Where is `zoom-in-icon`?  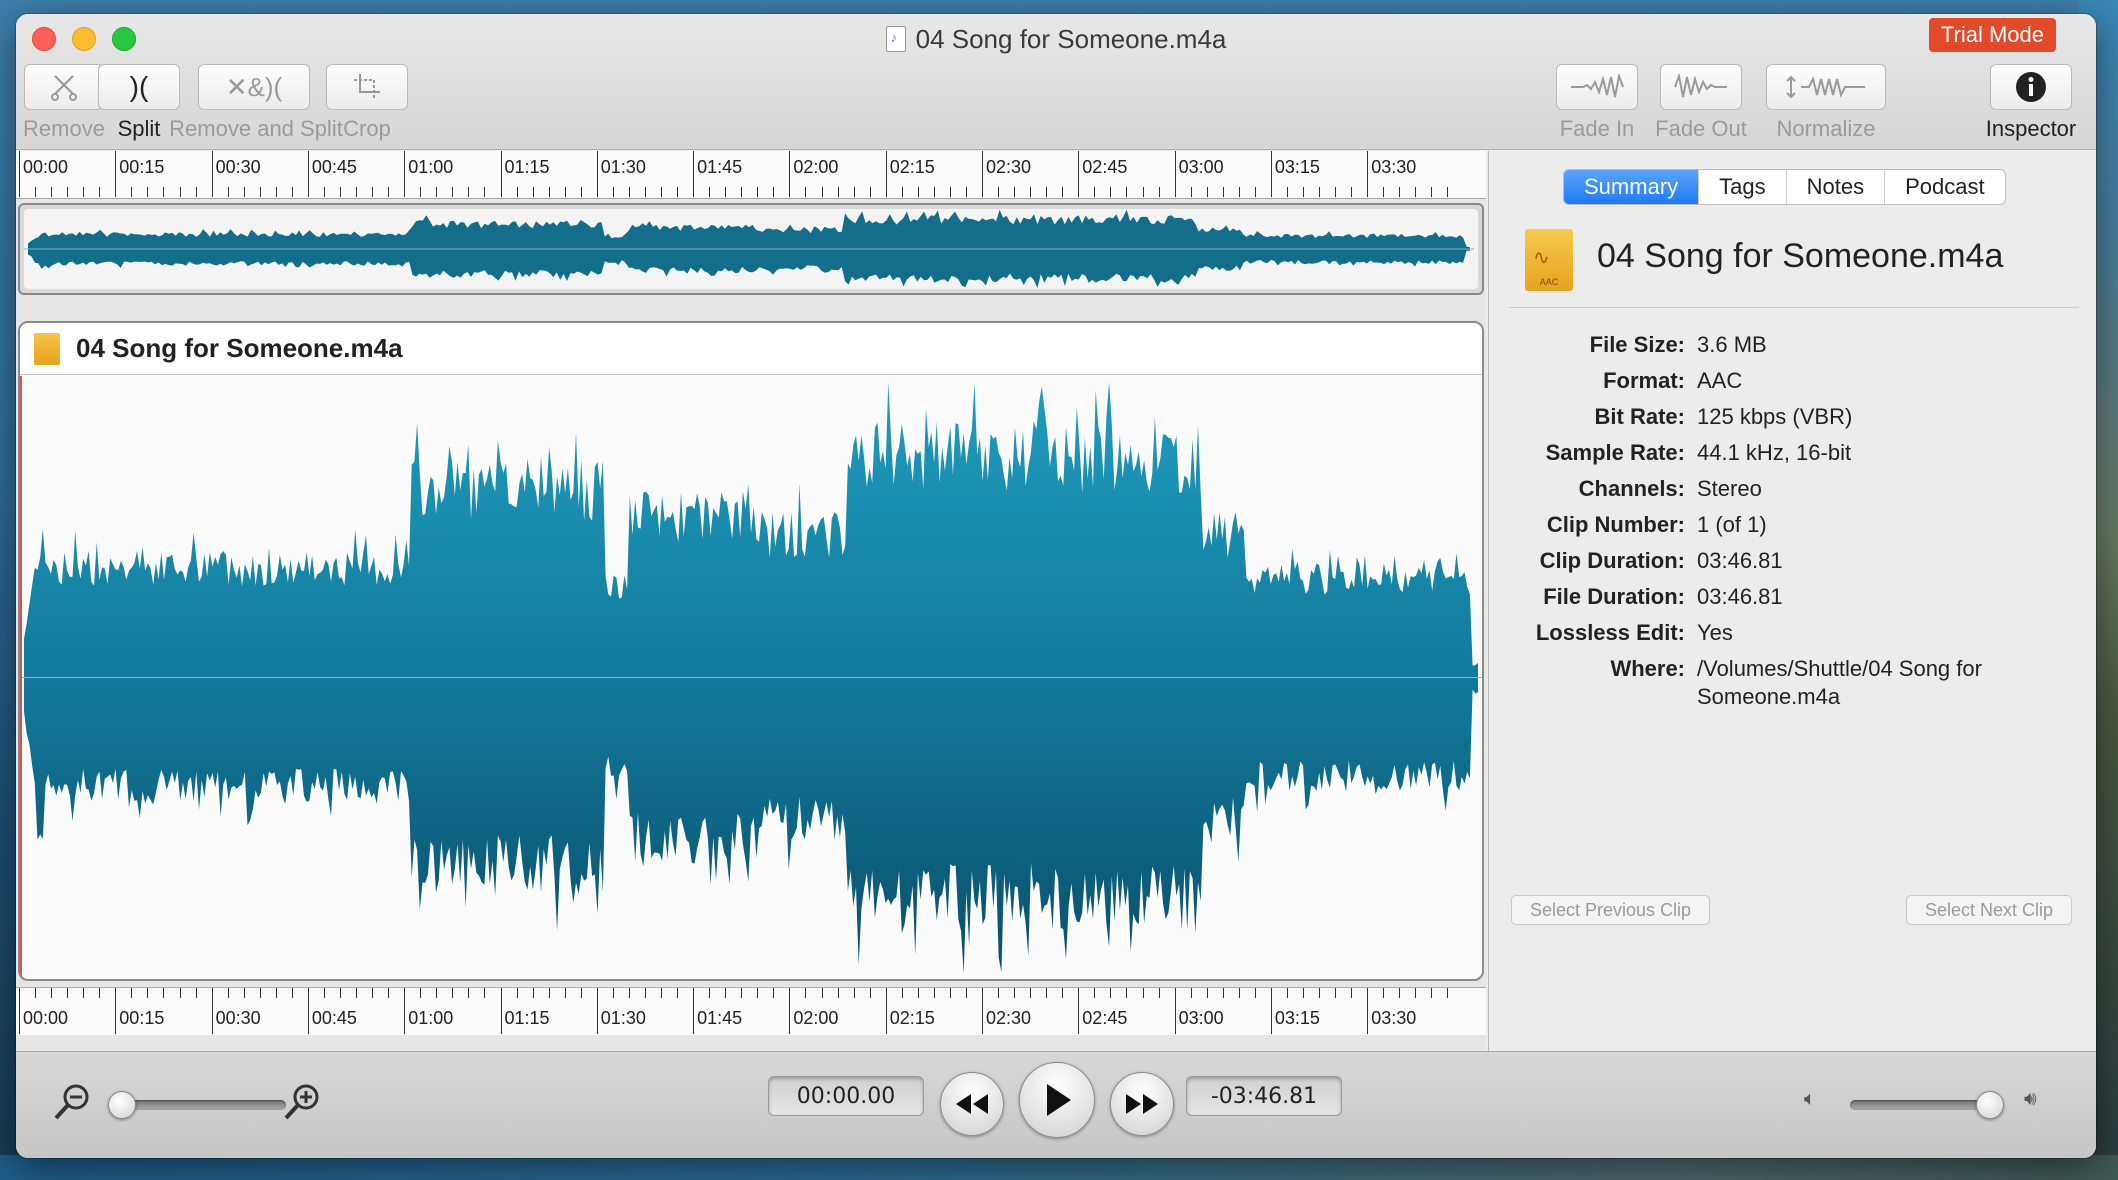 zoom-in-icon is located at coordinates (302, 1102).